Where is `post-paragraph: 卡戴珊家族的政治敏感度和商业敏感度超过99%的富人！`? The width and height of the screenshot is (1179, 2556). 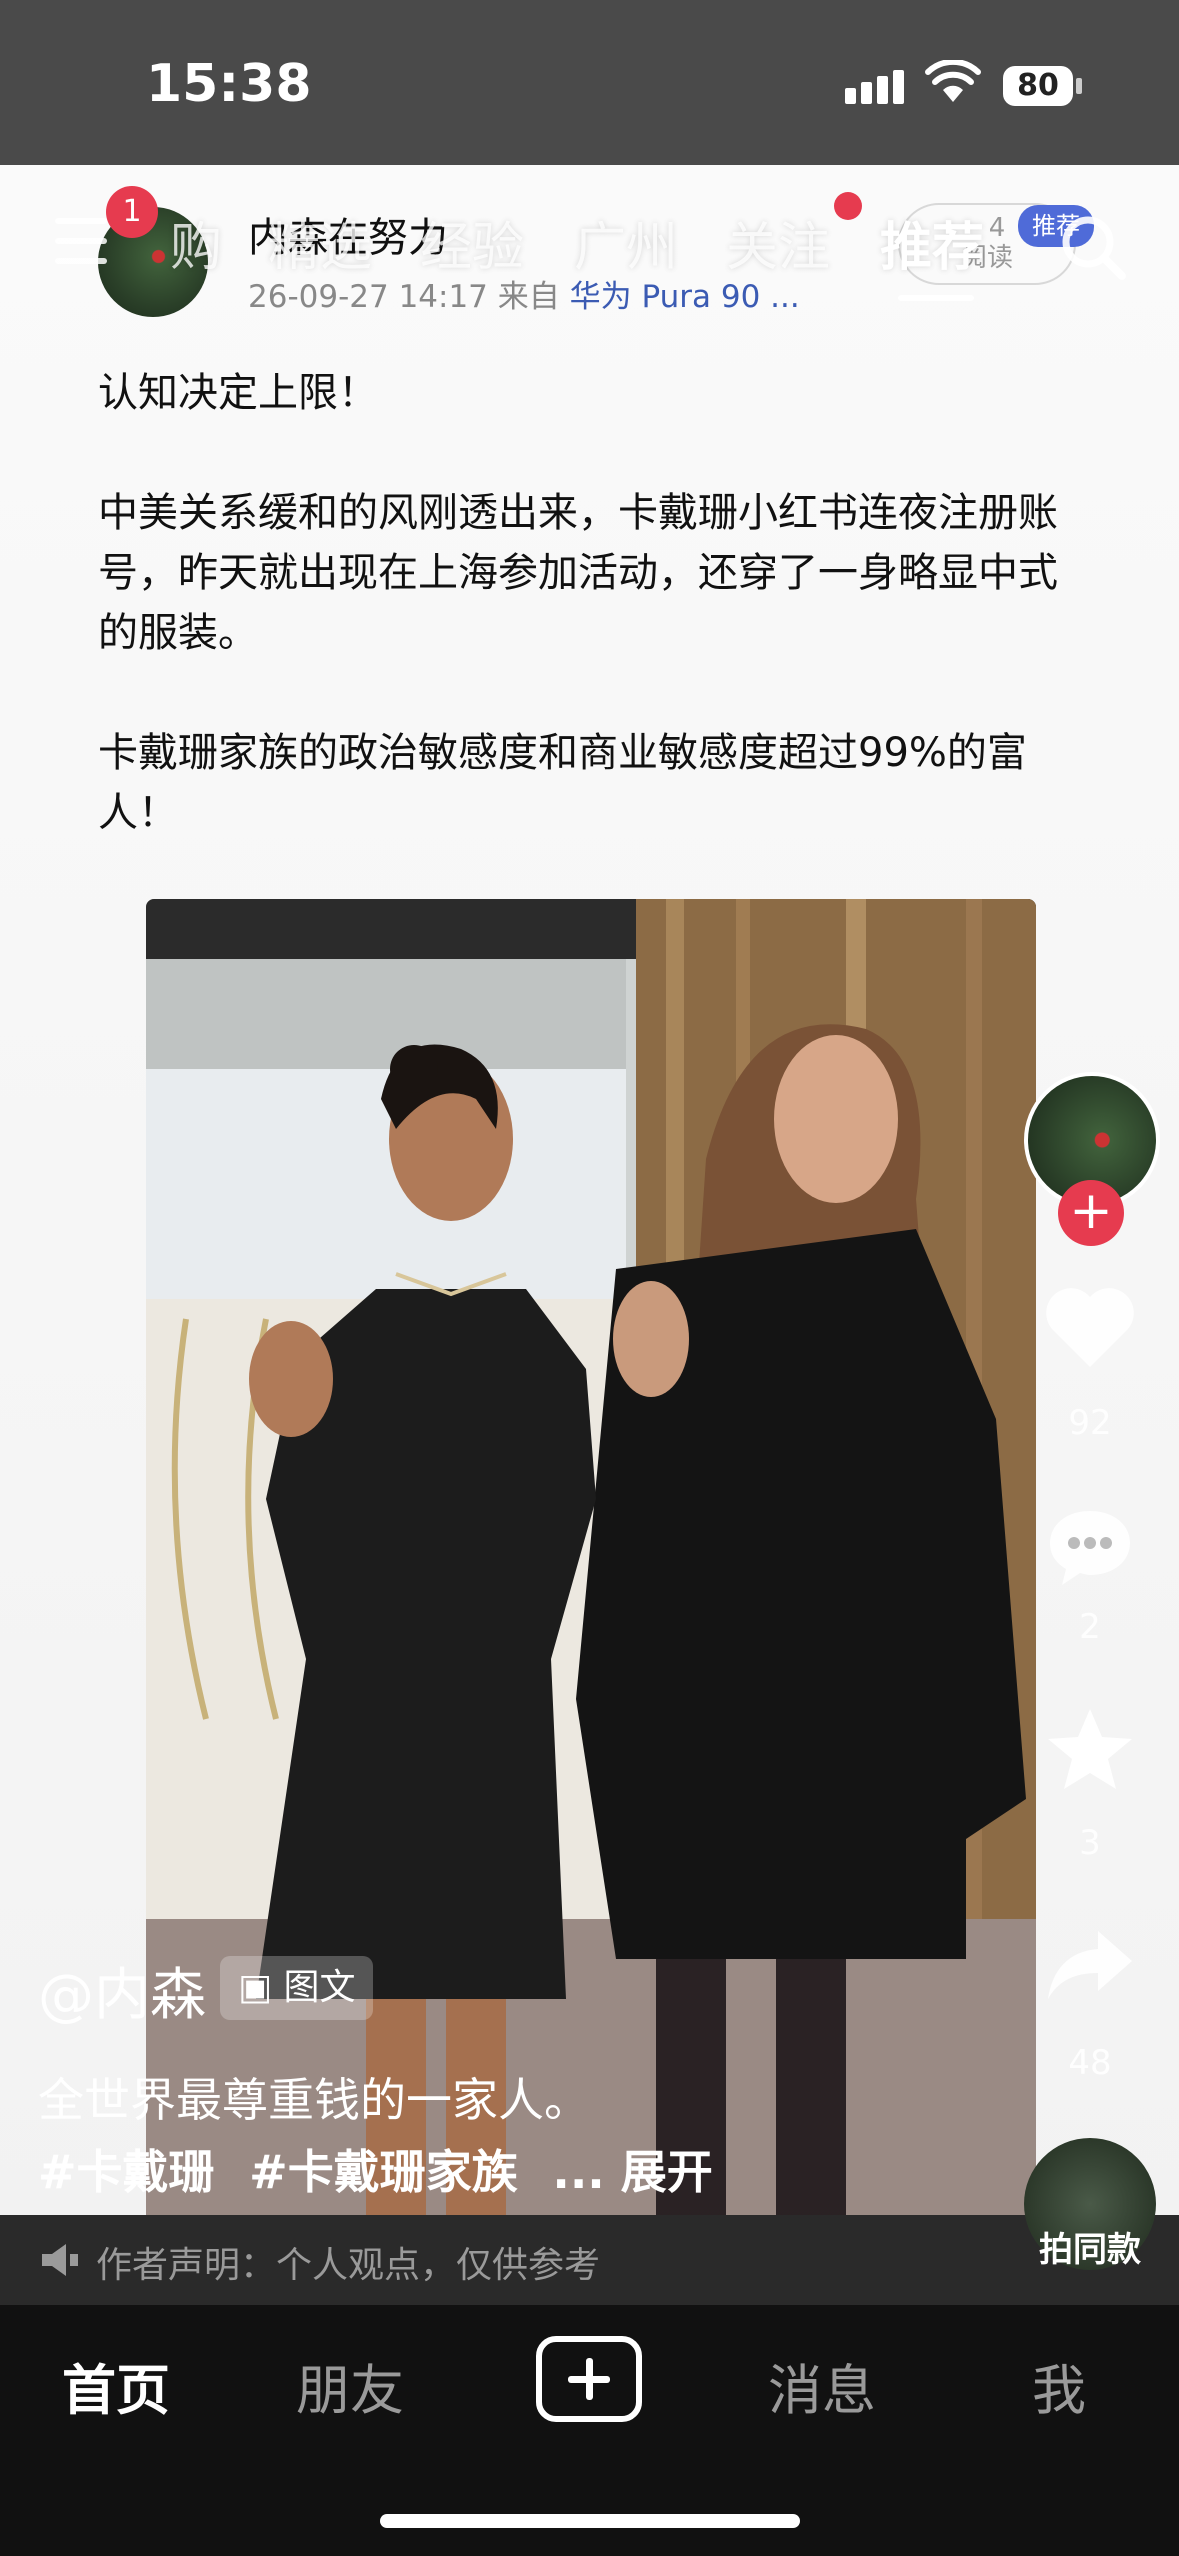
post-paragraph: 卡戴珊家族的政治敏感度和商业敏感度超过99%的富人！ is located at coordinates (562, 783).